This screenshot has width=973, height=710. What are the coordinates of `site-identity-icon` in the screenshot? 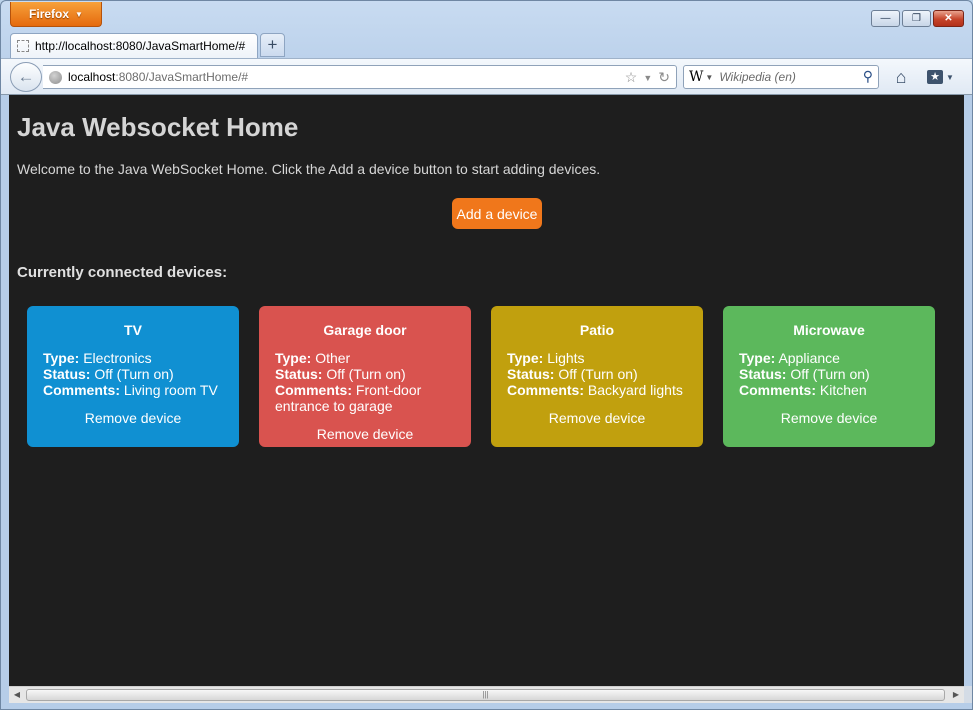 It's located at (55, 77).